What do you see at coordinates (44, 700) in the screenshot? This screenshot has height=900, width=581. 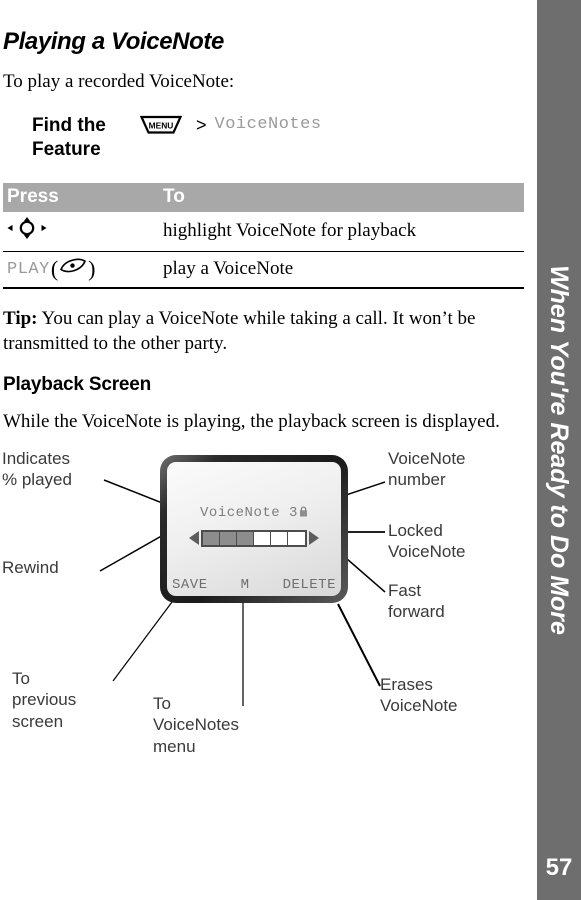 I see `callout-to-previous-screen: To previous screen` at bounding box center [44, 700].